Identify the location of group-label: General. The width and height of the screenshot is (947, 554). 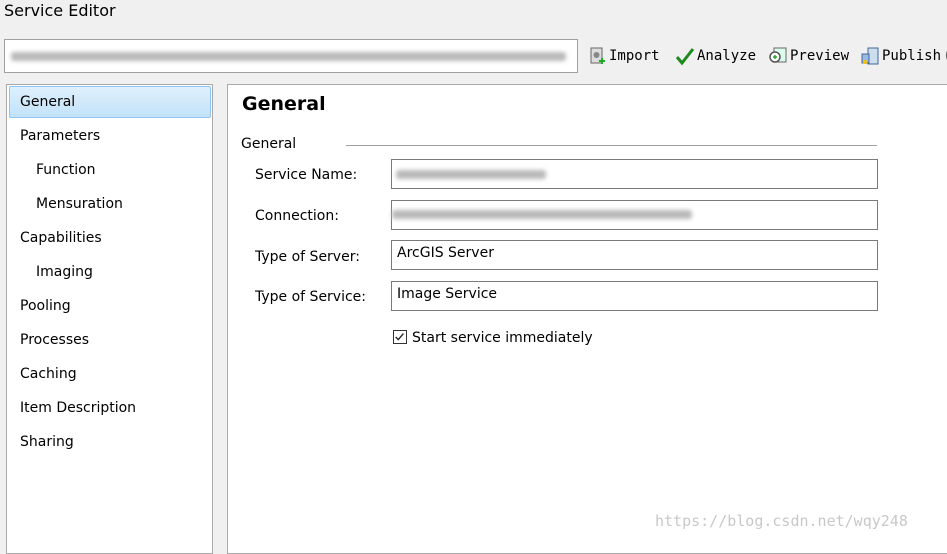
(269, 144).